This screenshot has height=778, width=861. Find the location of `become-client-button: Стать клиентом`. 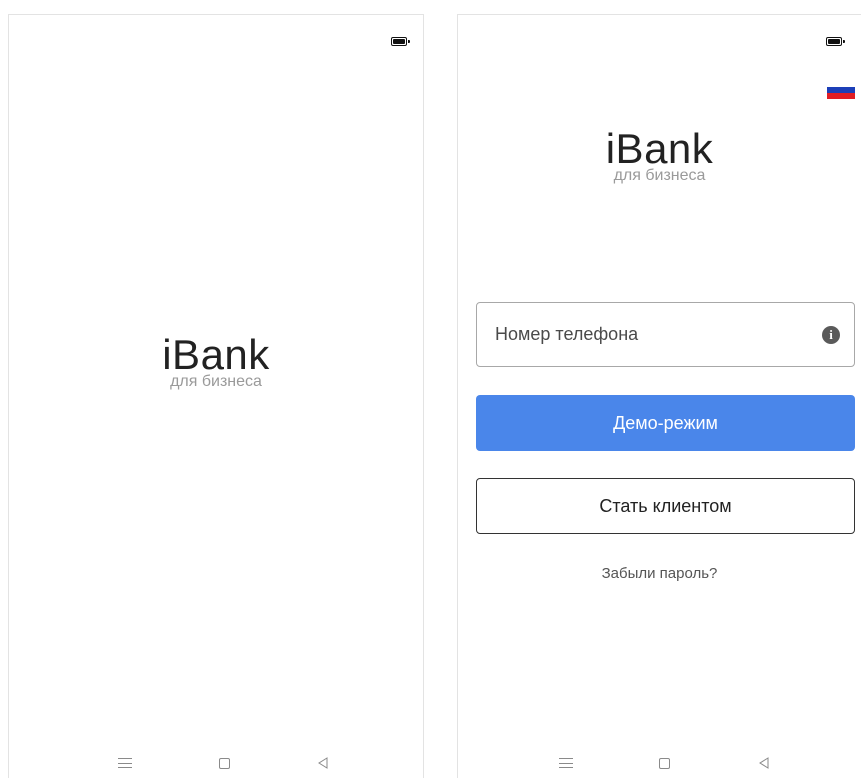

become-client-button: Стать клиентом is located at coordinates (665, 506).